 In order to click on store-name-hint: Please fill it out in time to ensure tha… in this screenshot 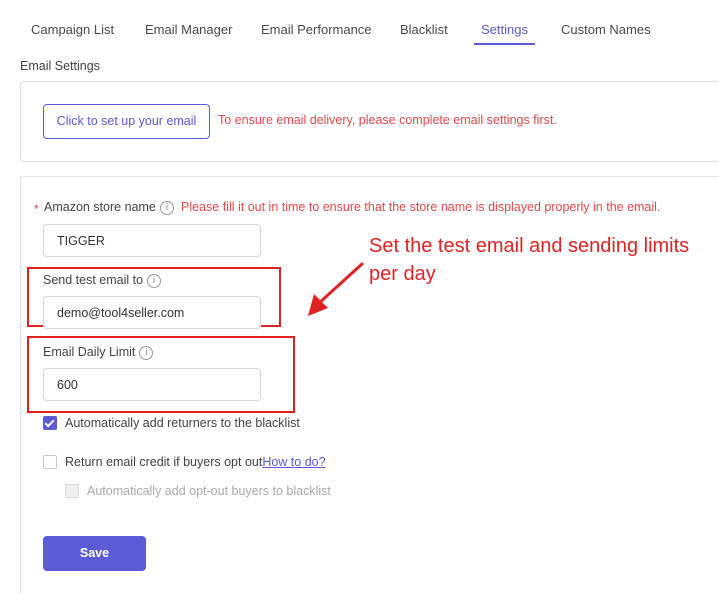, I will do `click(421, 207)`.